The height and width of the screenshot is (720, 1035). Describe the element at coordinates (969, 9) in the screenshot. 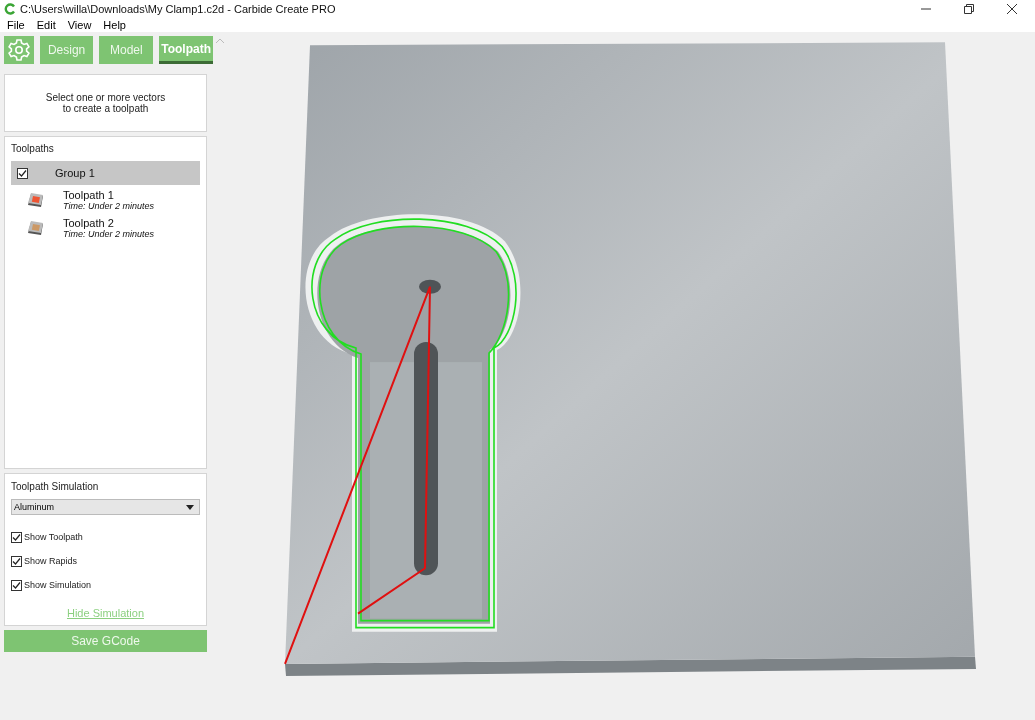

I see `restore-icon` at that location.